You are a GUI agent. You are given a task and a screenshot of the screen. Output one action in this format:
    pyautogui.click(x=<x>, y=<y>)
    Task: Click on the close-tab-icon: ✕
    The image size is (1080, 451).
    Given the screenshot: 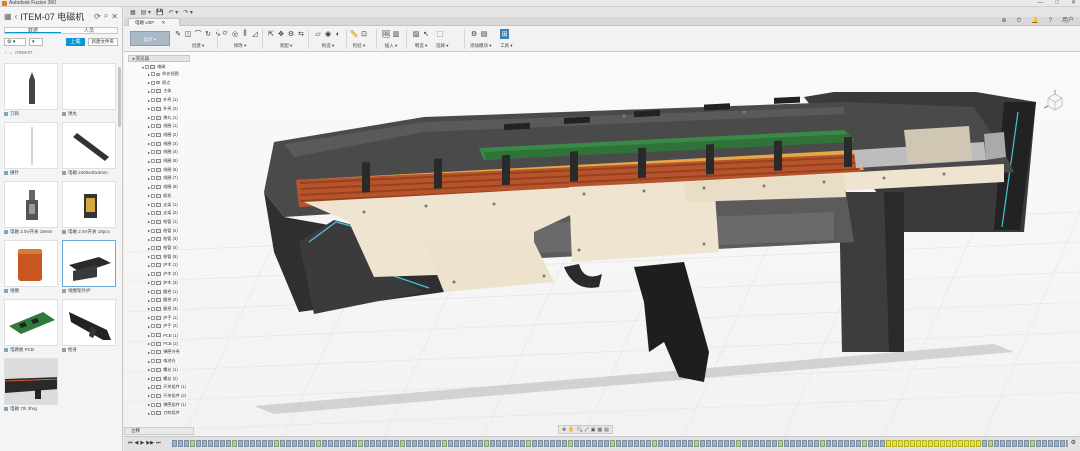 What is the action you would take?
    pyautogui.click(x=164, y=22)
    